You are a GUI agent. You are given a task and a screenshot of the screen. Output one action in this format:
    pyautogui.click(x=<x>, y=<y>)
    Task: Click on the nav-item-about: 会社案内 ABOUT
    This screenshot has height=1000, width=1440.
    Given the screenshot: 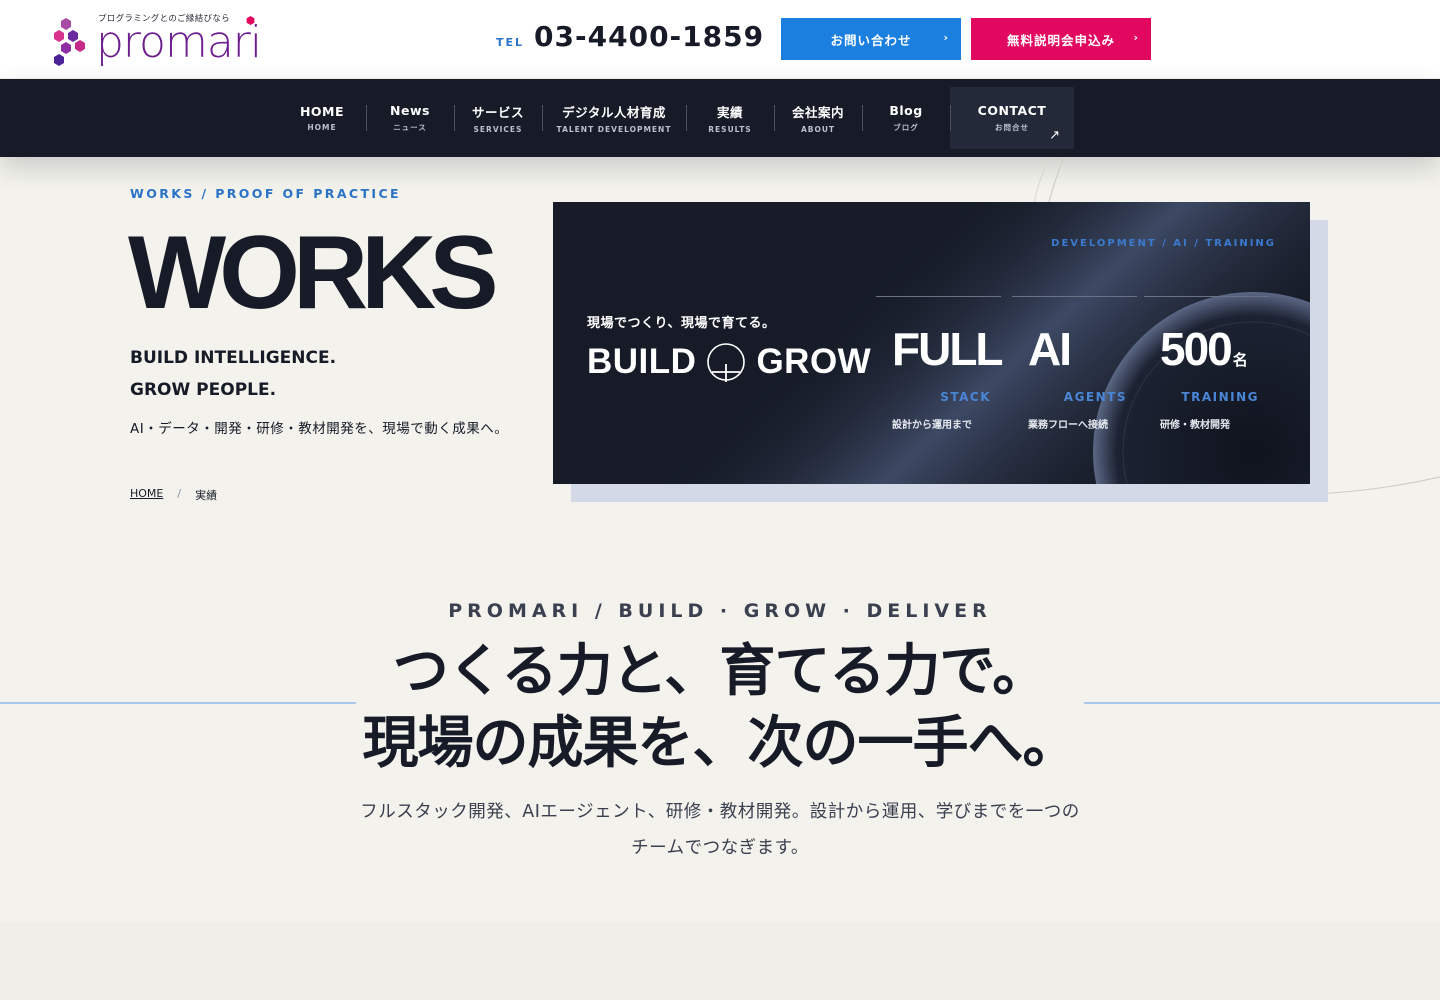 What is the action you would take?
    pyautogui.click(x=818, y=118)
    